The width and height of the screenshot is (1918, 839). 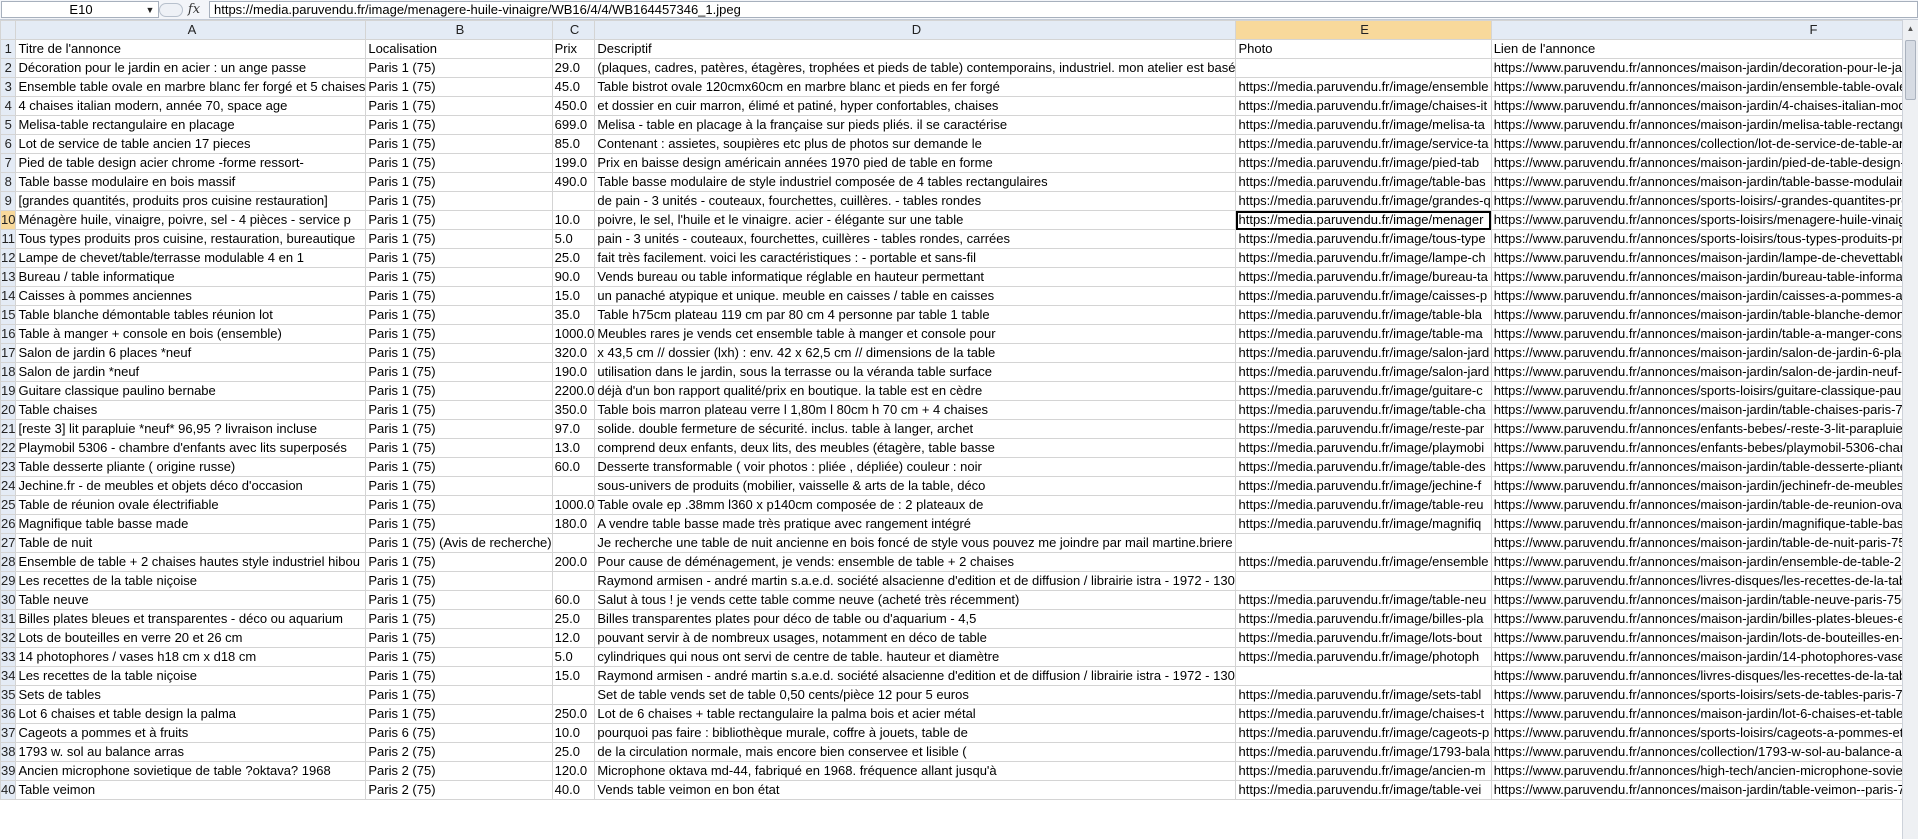 What do you see at coordinates (191, 353) in the screenshot?
I see `cell-a17: Salon de jardin 6 places *neuf` at bounding box center [191, 353].